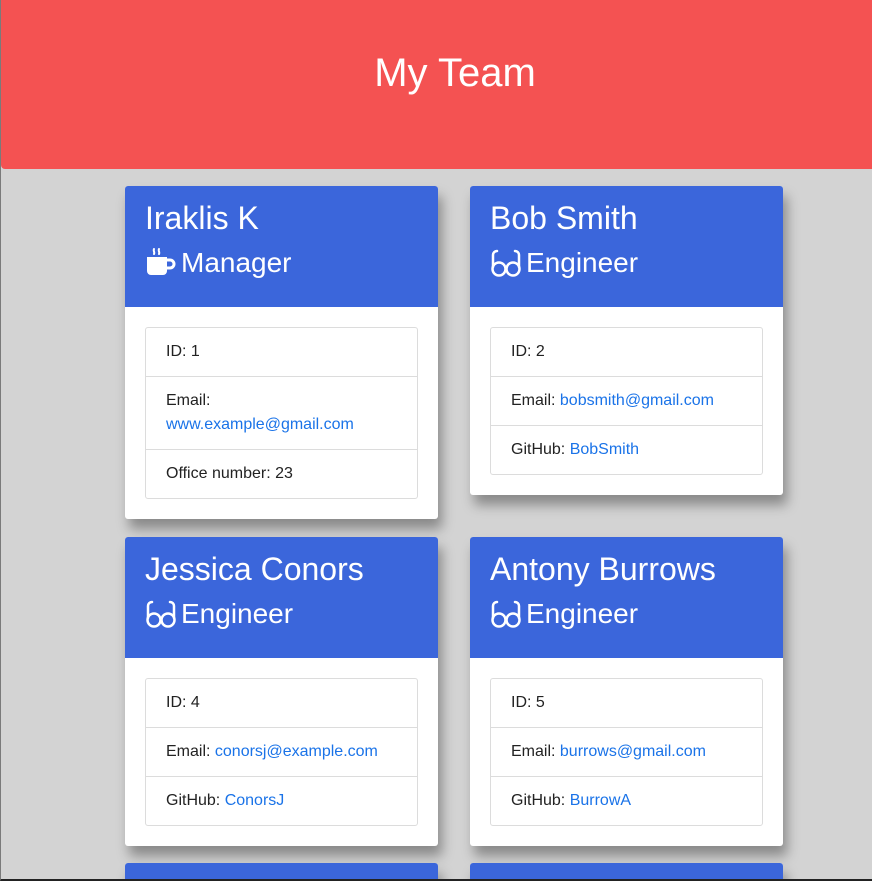 The width and height of the screenshot is (872, 881). What do you see at coordinates (626, 352) in the screenshot?
I see `id-item: ID: 2` at bounding box center [626, 352].